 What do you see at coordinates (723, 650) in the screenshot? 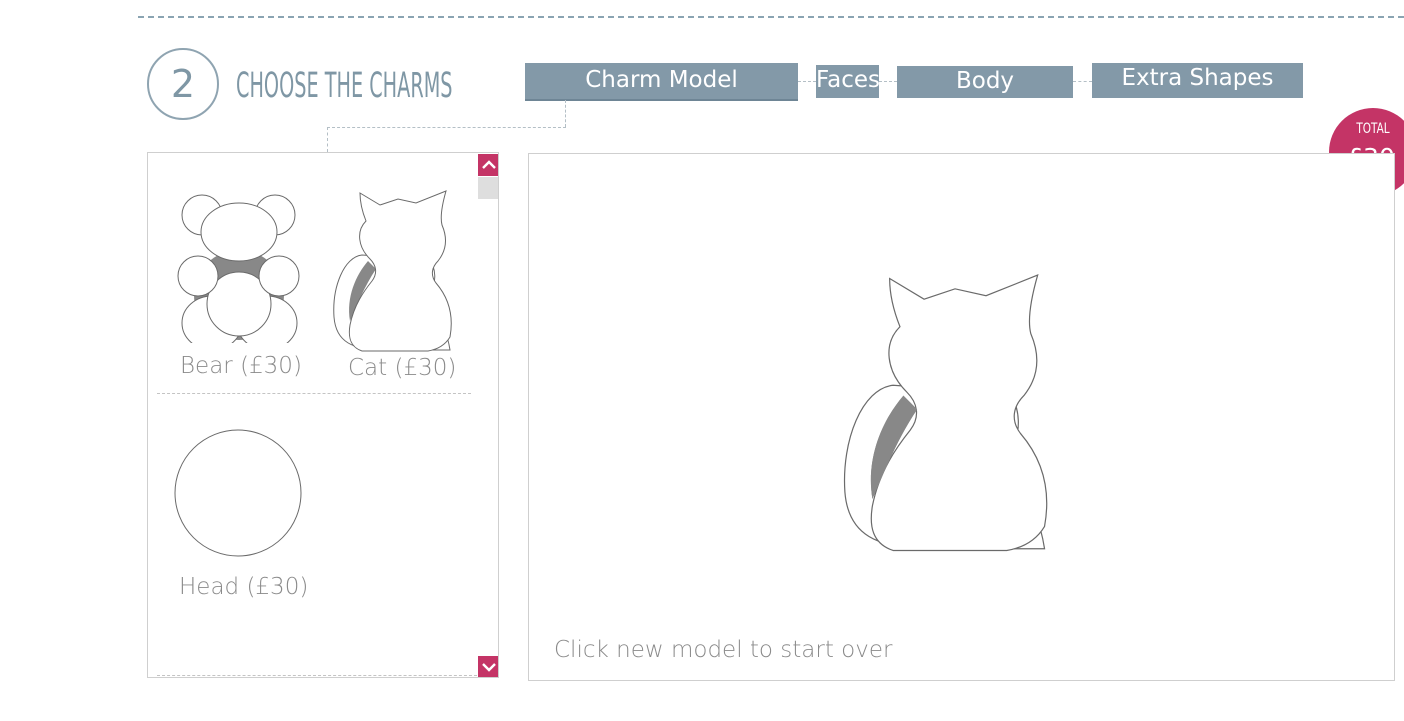
I see `start-over-hint: Click new model to start over` at bounding box center [723, 650].